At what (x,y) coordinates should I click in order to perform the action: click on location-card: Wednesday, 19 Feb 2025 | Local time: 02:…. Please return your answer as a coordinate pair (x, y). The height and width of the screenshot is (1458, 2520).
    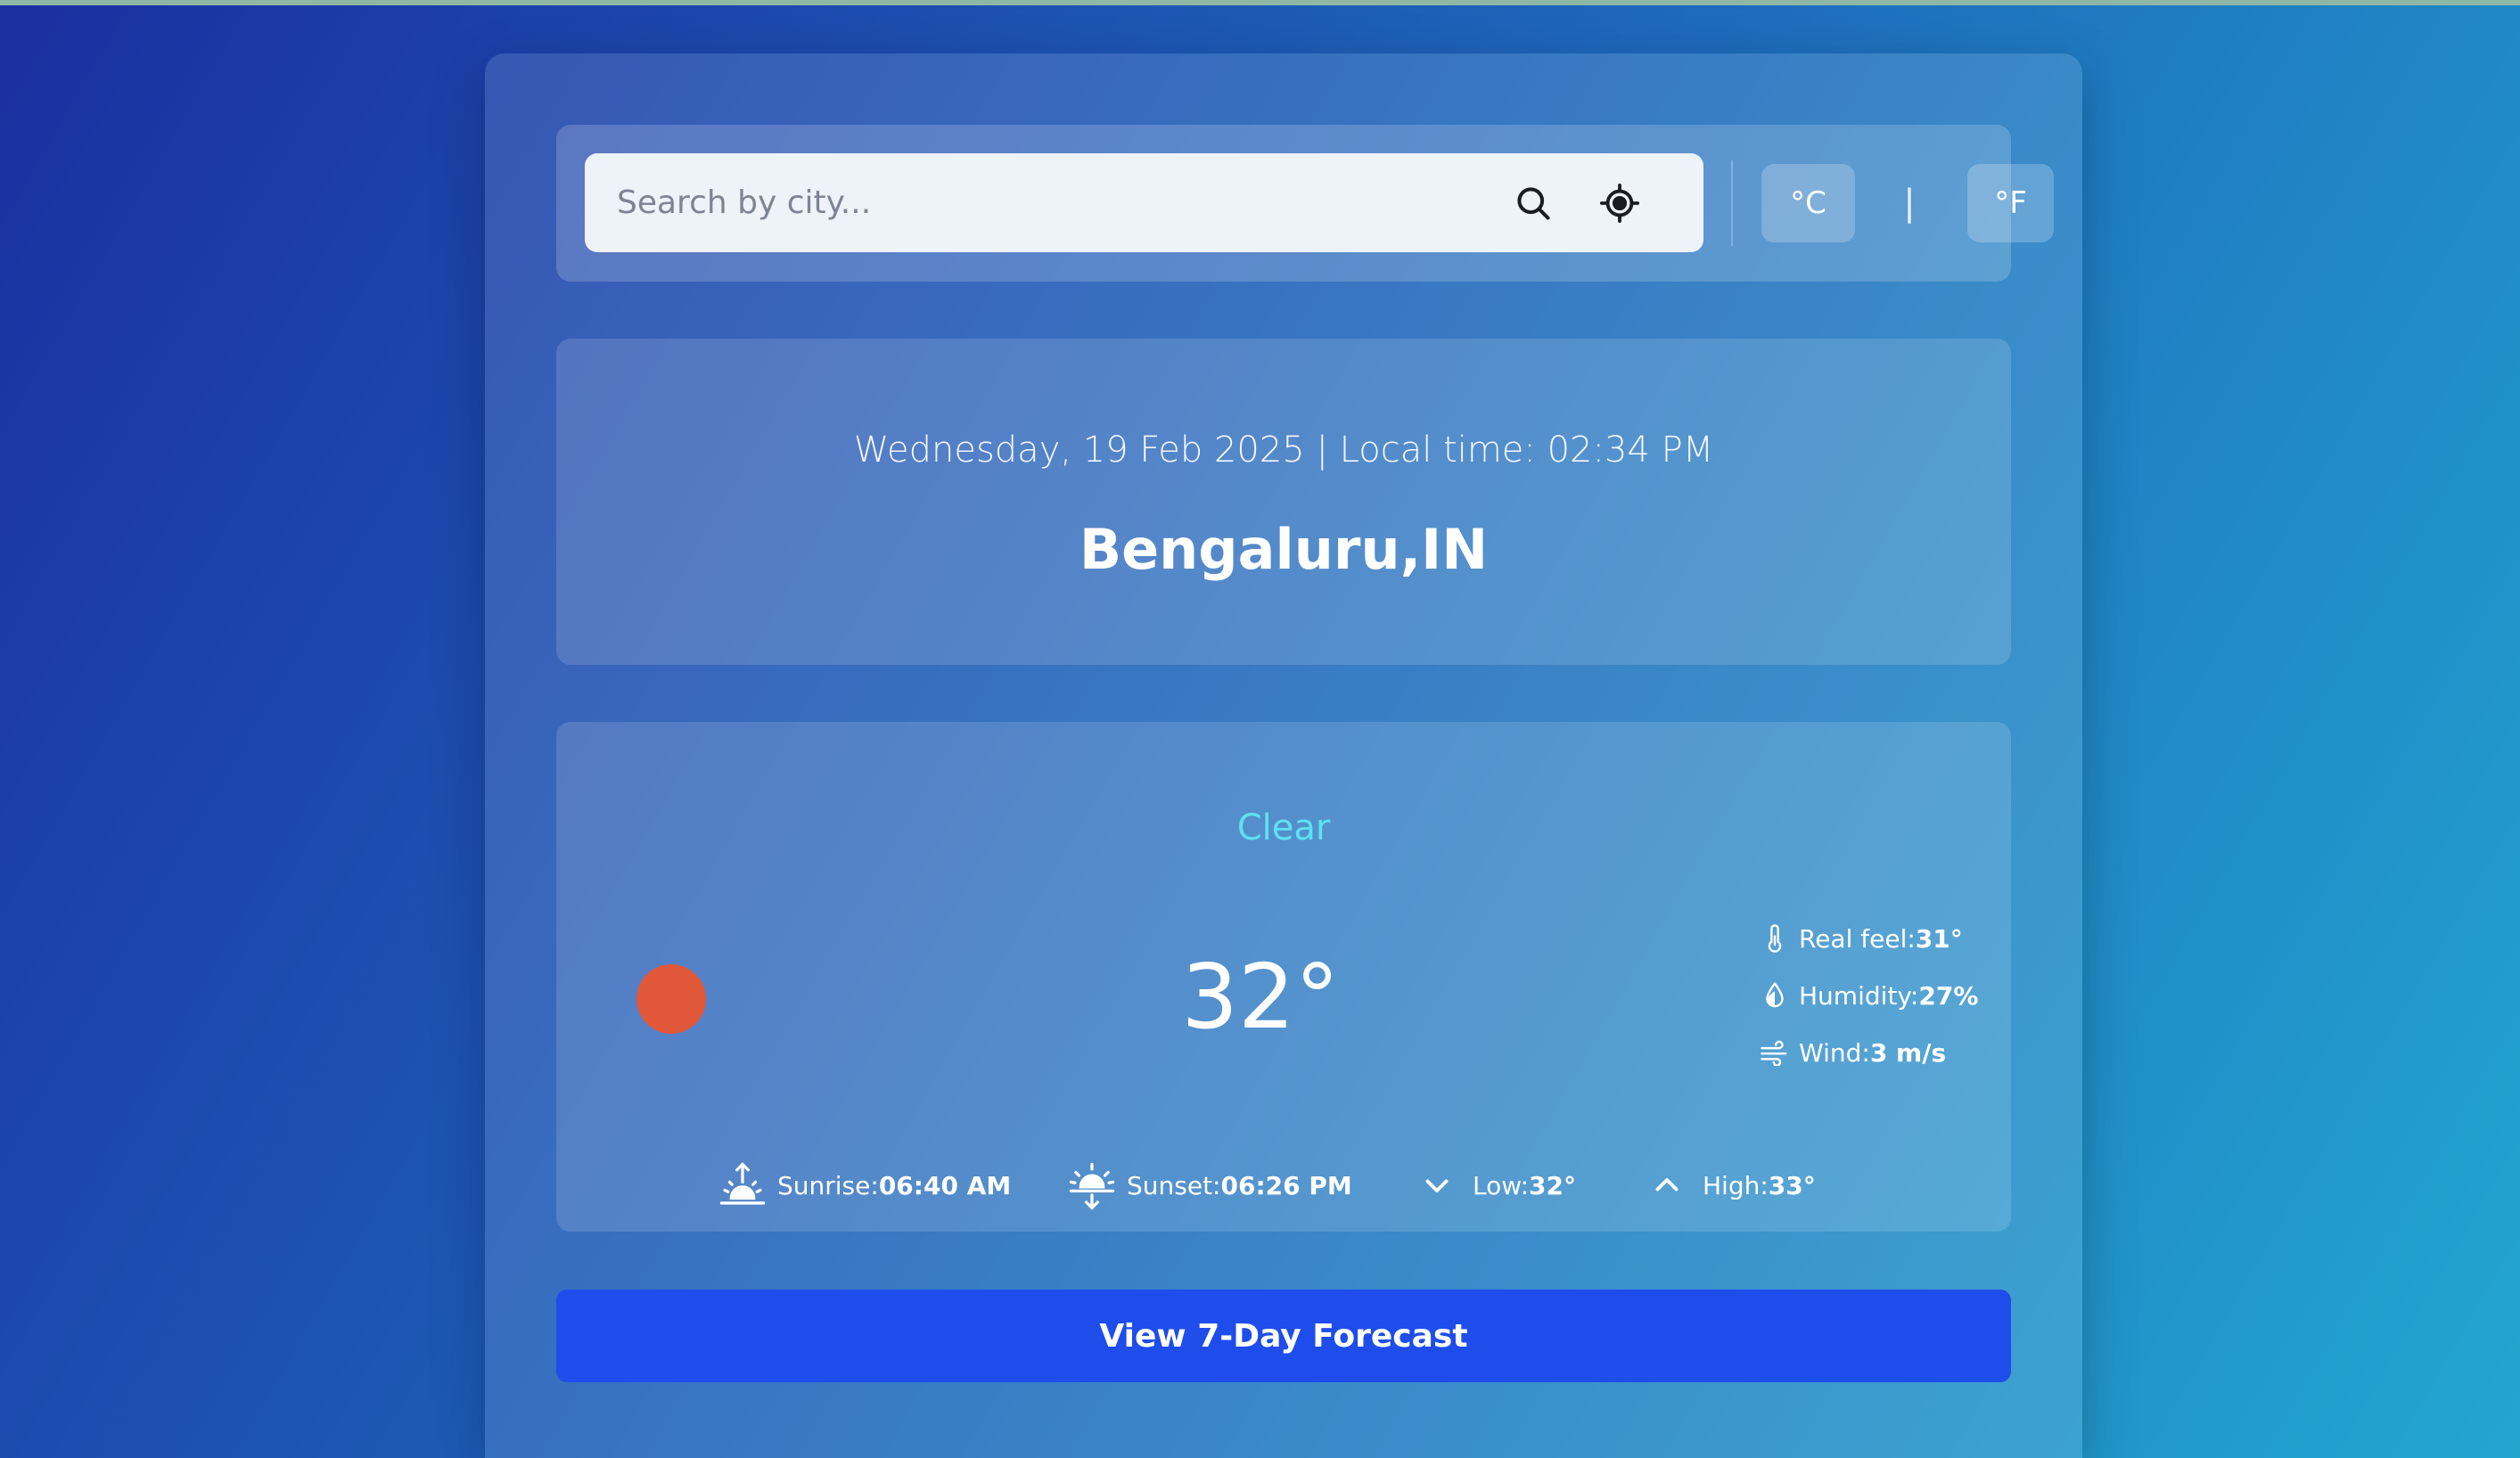
    Looking at the image, I should click on (1283, 502).